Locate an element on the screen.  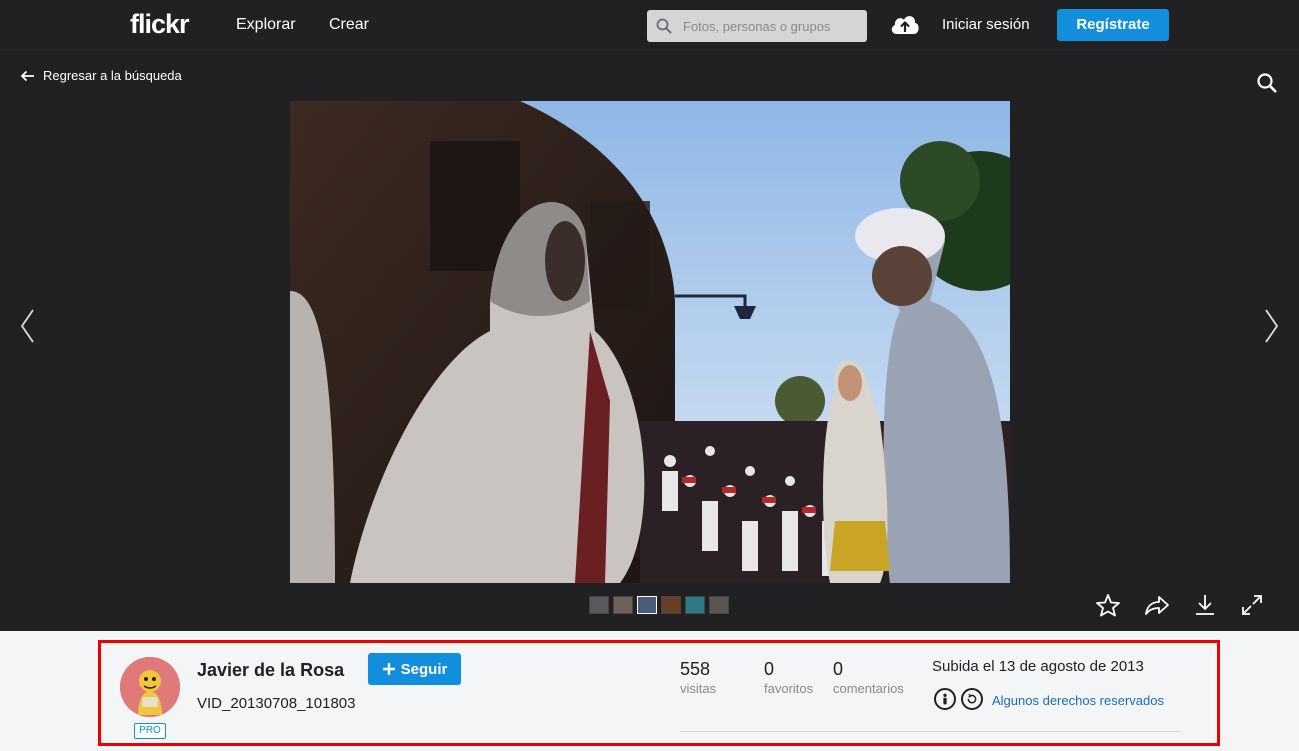
photo-thumbnail-strip is located at coordinates (659, 605).